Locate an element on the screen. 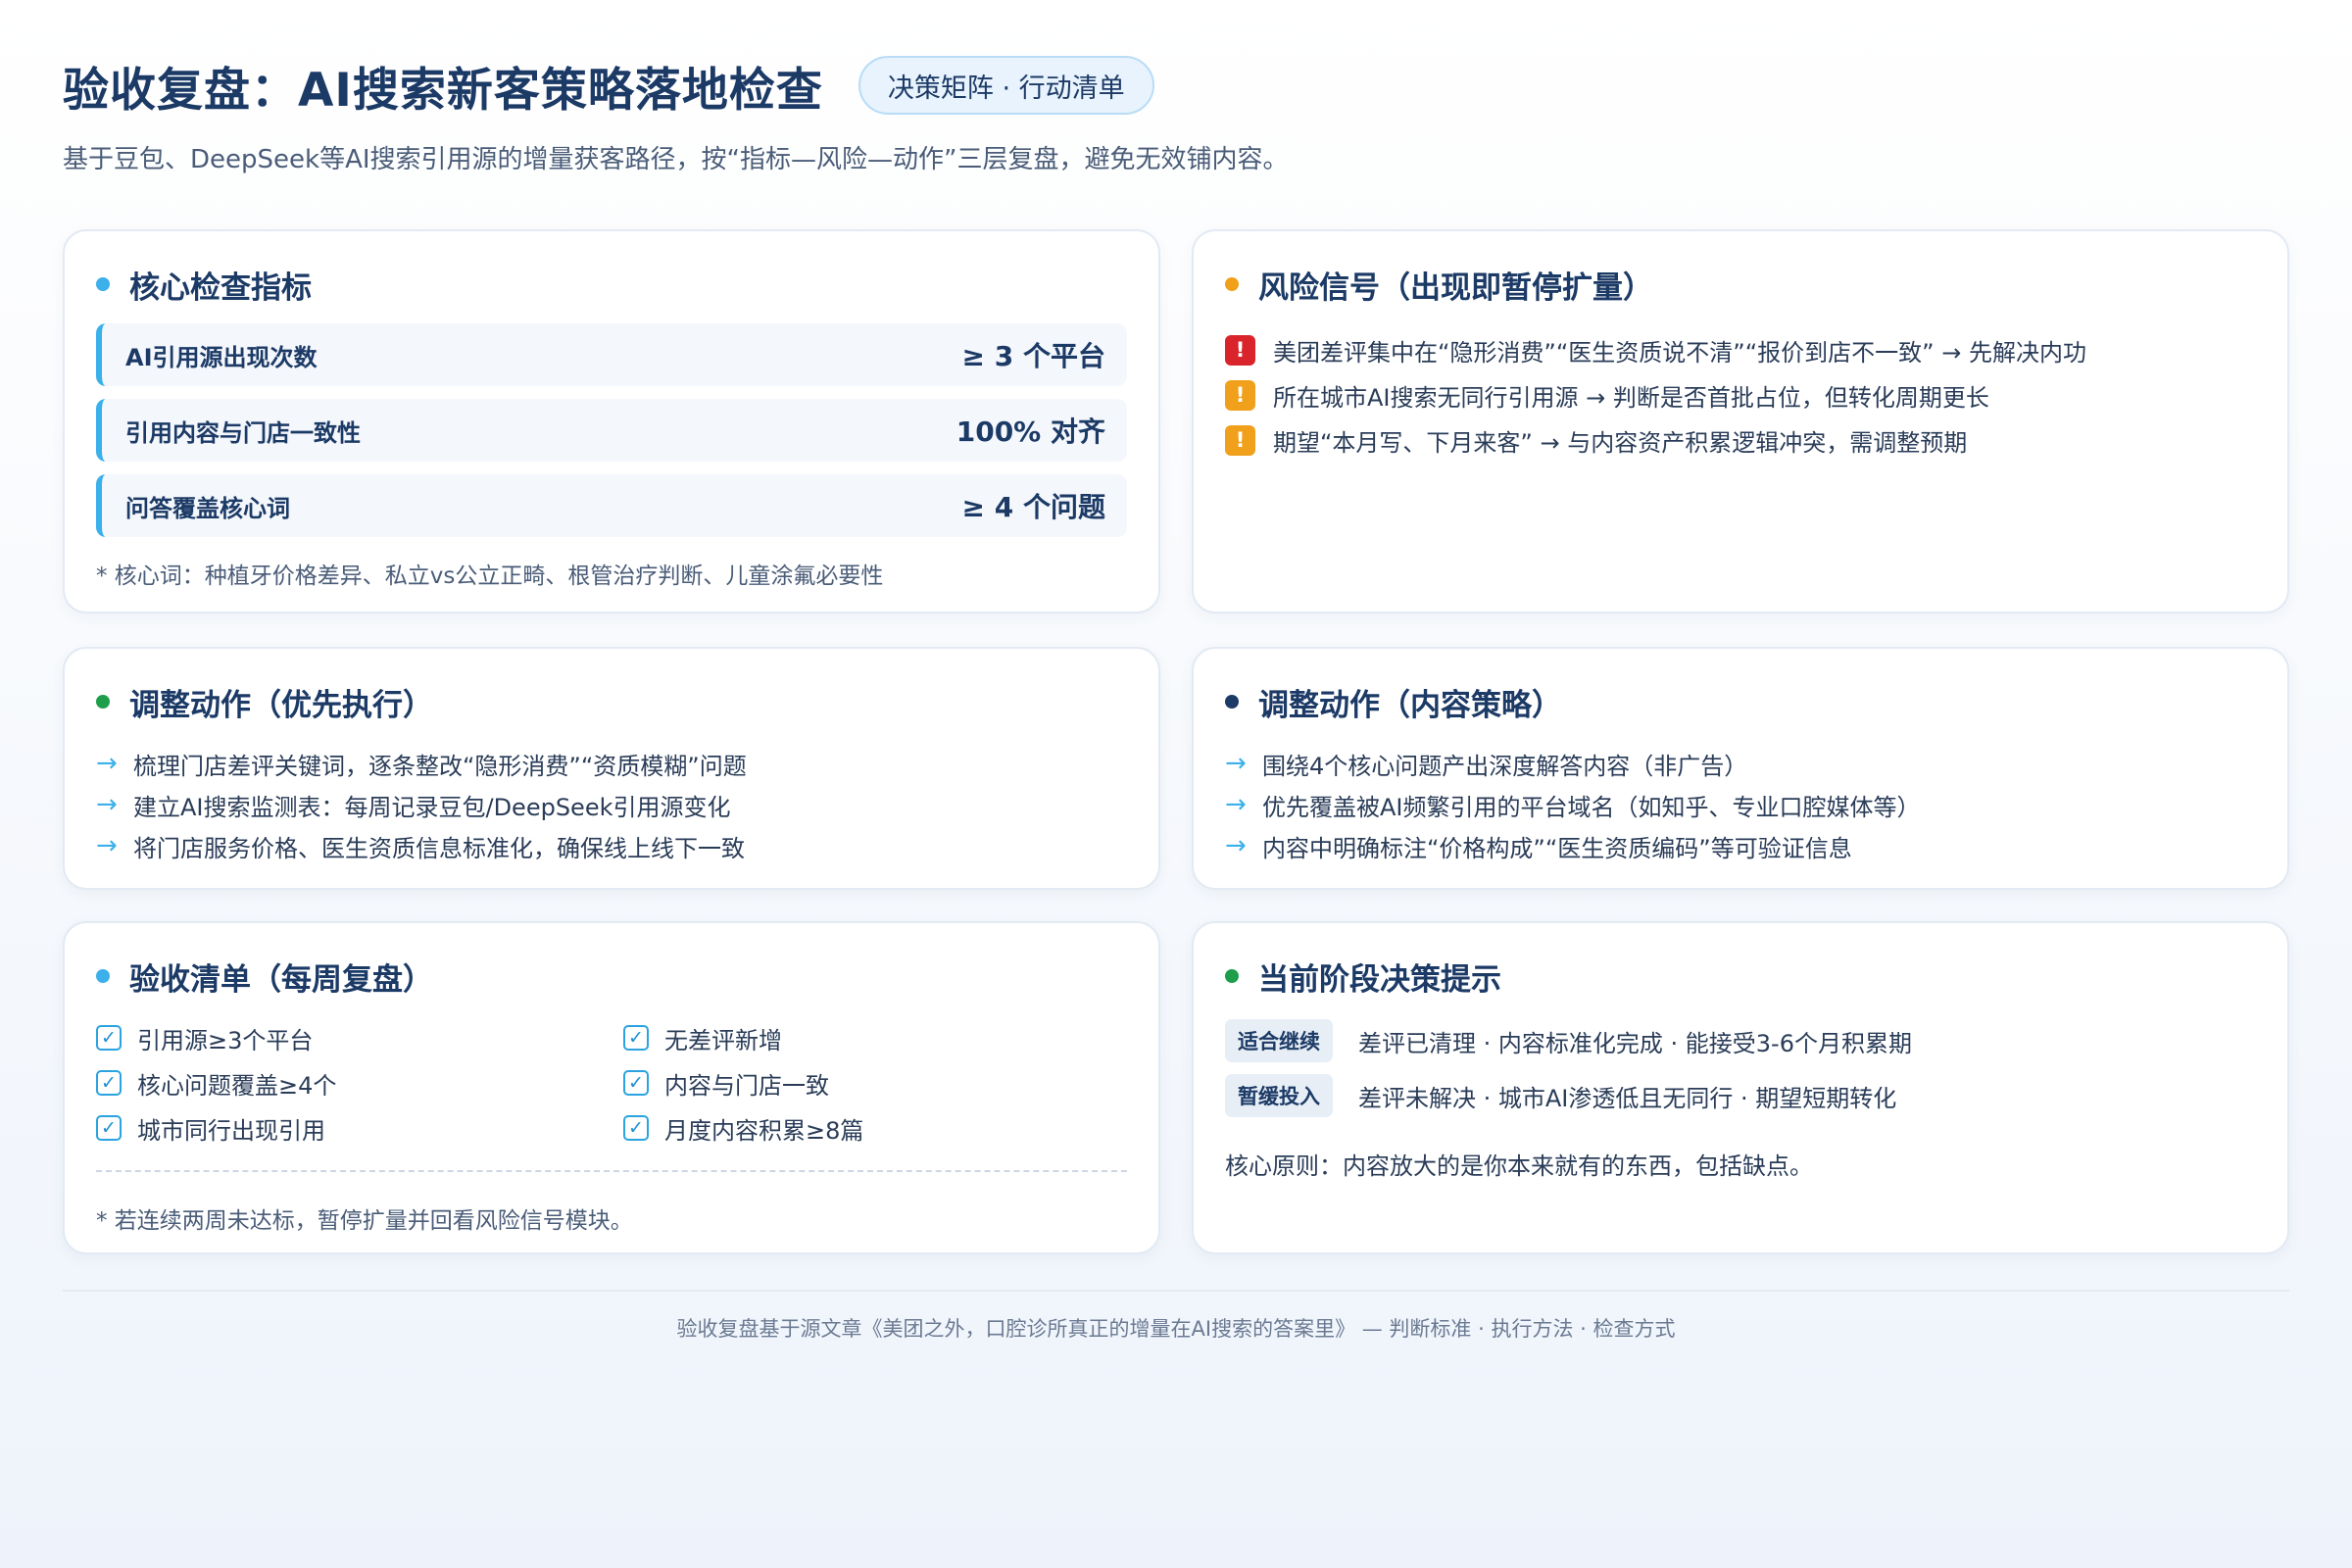 The height and width of the screenshot is (1568, 2352). risk-card-title: 风险信号（出现即暂停扩量） is located at coordinates (1455, 288).